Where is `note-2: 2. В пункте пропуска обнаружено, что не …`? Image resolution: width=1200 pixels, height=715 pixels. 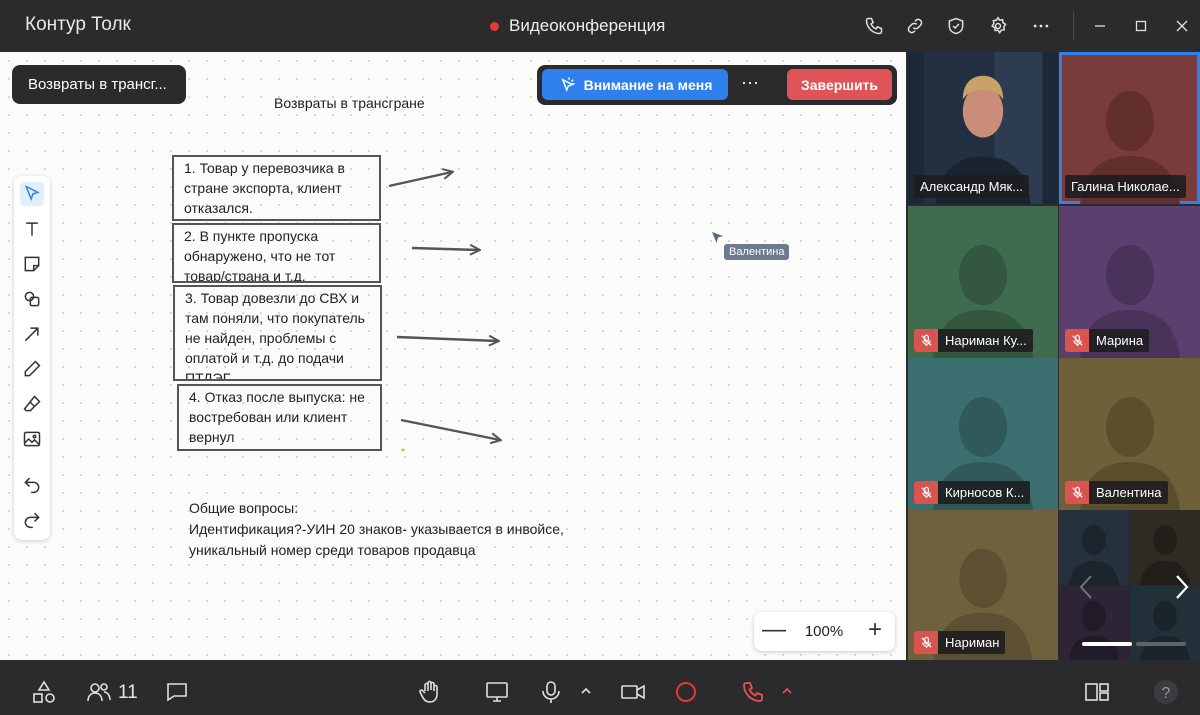
note-2: 2. В пункте пропуска обнаружено, что не … is located at coordinates (276, 253).